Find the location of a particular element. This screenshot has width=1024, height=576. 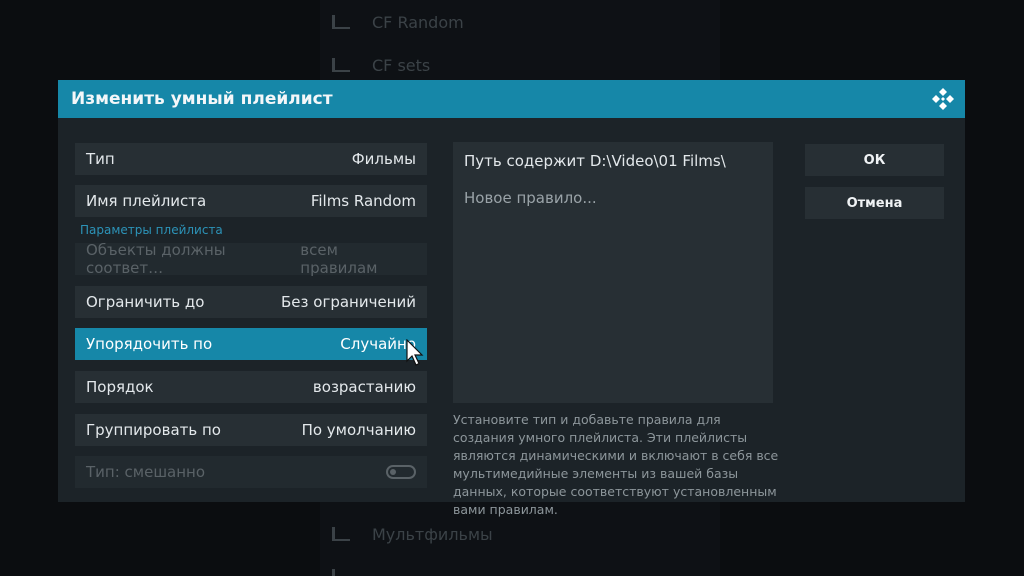

kodi-logo-icon is located at coordinates (943, 99).